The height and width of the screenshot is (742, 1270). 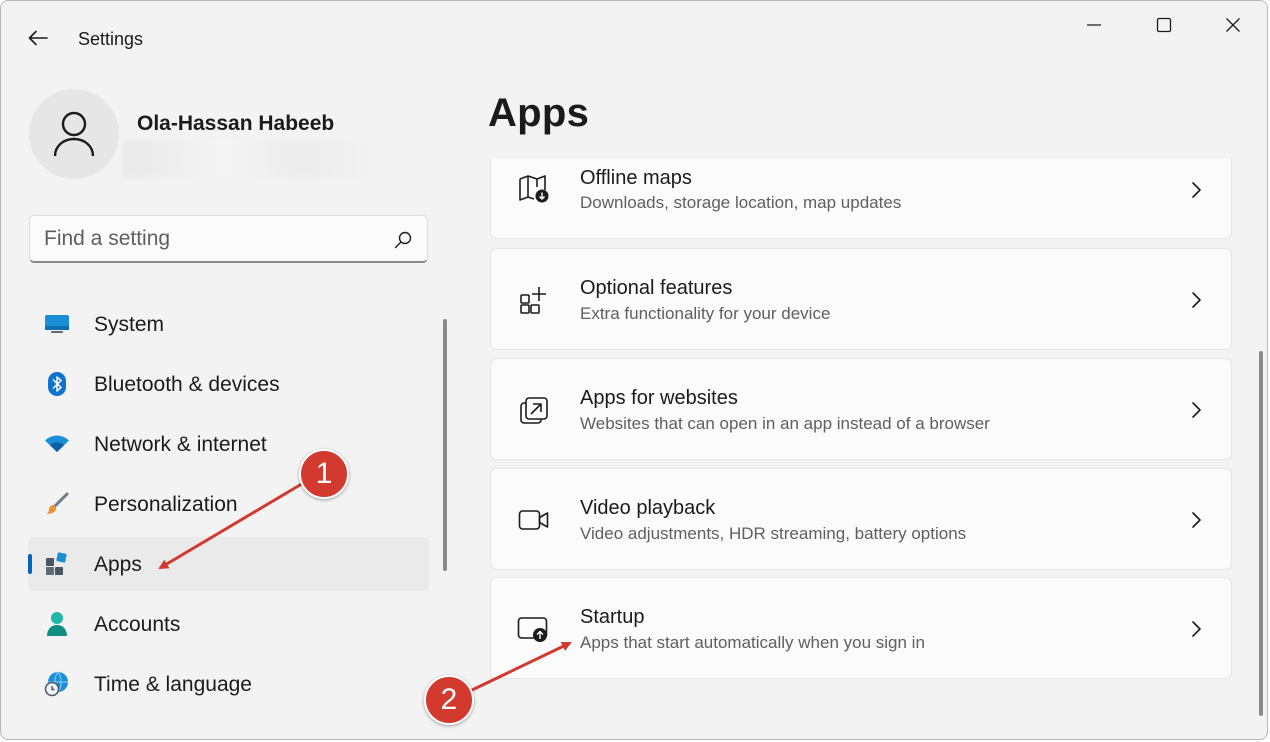 I want to click on sidebar-item-label: Accounts, so click(x=137, y=624).